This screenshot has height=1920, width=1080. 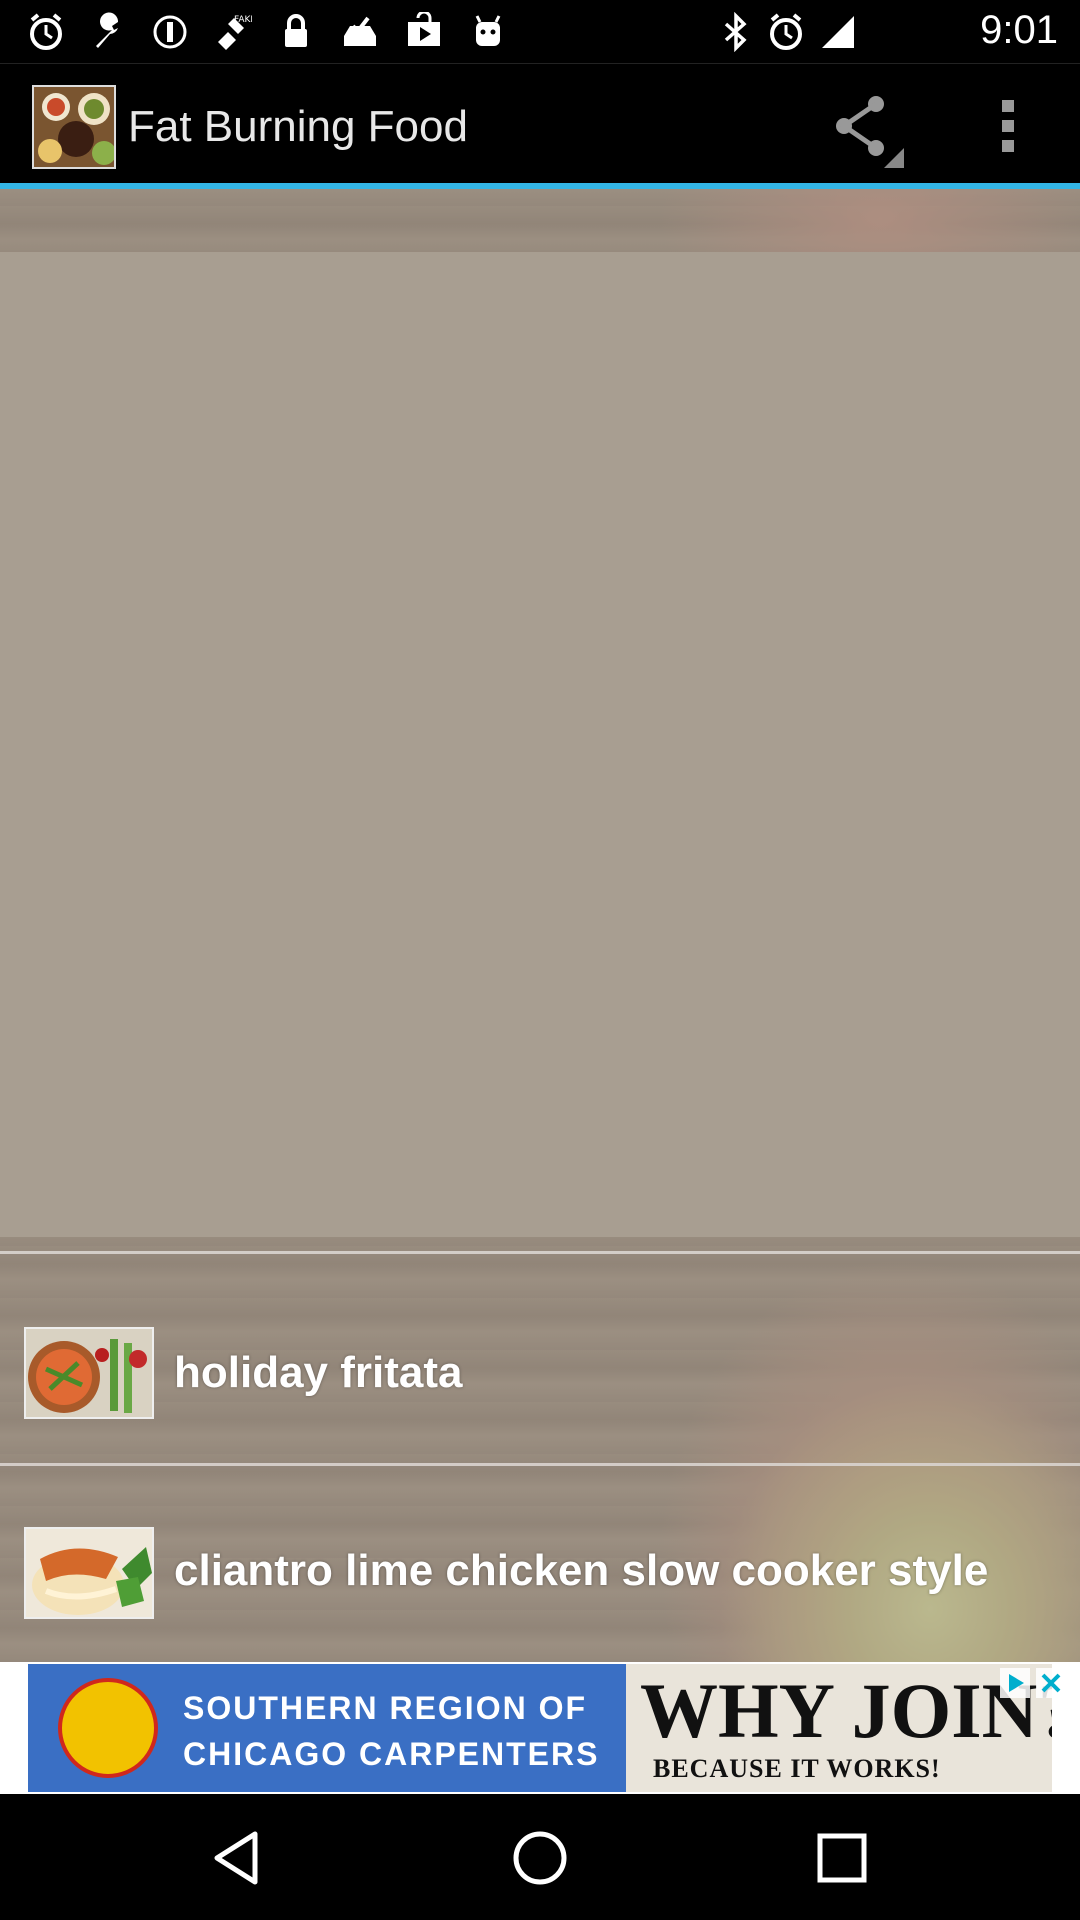 What do you see at coordinates (424, 29) in the screenshot?
I see `play-store-icon` at bounding box center [424, 29].